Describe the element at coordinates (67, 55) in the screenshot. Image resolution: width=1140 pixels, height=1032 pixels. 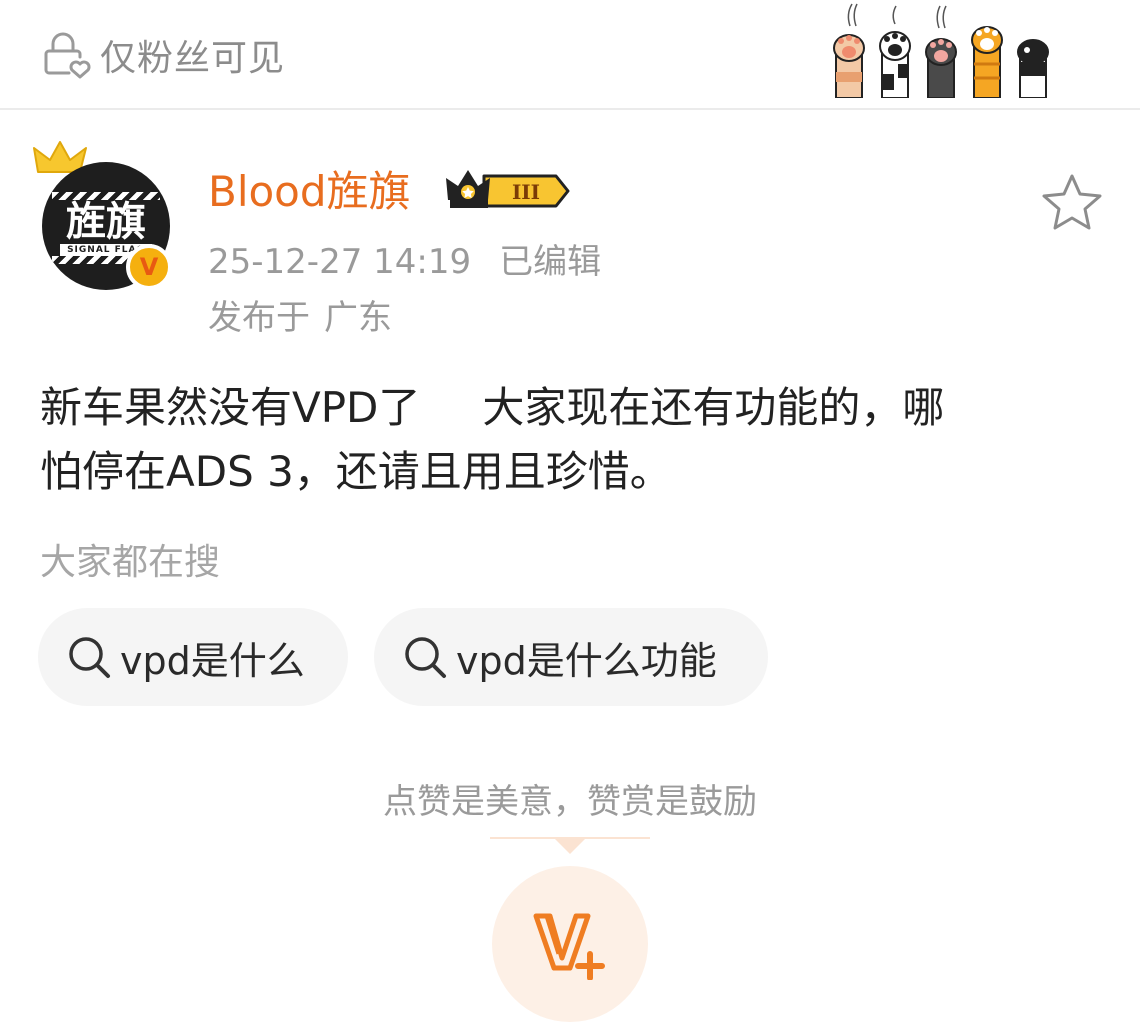
I see `lock-heart-icon` at that location.